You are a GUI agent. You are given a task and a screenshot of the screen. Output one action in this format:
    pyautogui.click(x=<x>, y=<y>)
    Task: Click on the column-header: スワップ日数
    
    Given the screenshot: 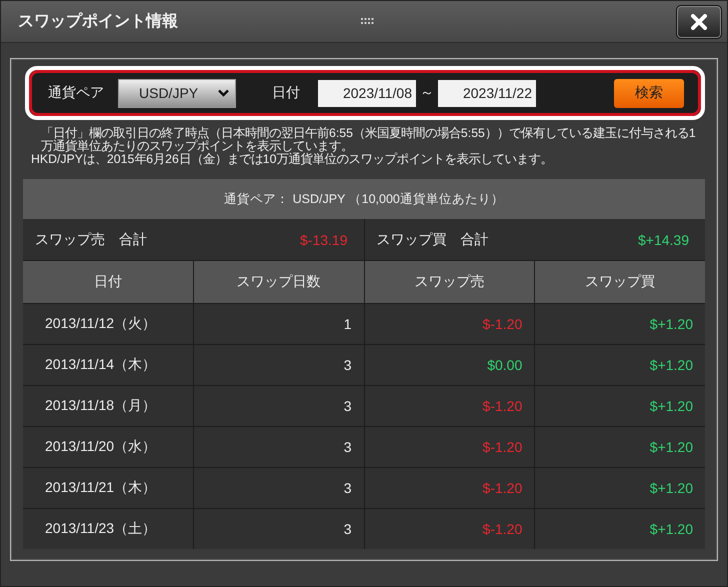 What is the action you would take?
    pyautogui.click(x=279, y=282)
    